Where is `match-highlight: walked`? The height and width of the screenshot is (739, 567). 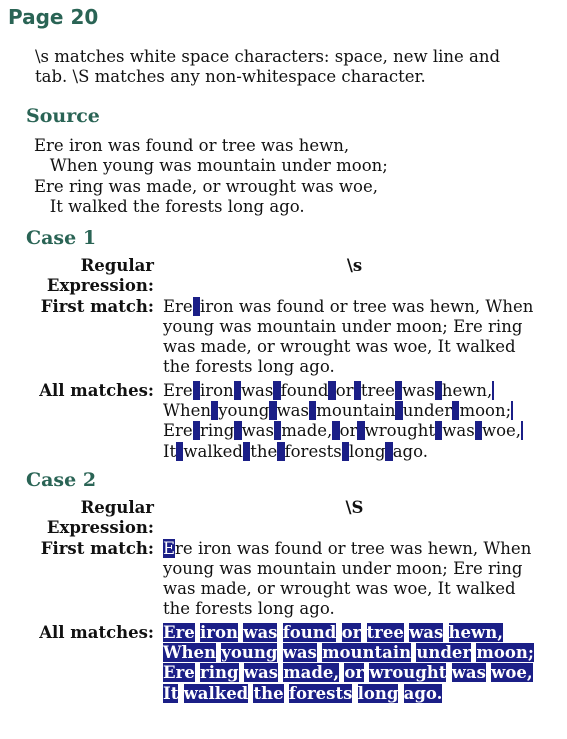
match-highlight: walked is located at coordinates (216, 693).